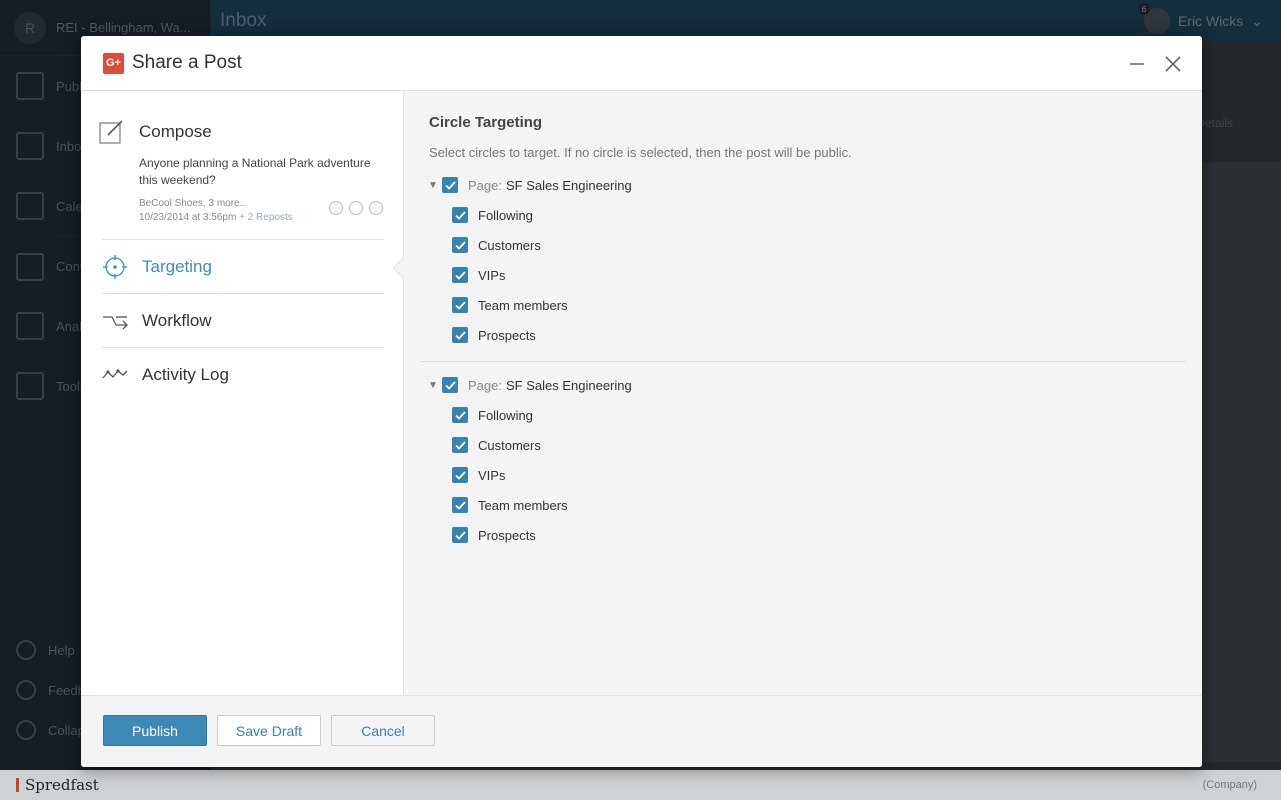  What do you see at coordinates (243, 374) in the screenshot?
I see `nav-item-activity-log: Activity Log` at bounding box center [243, 374].